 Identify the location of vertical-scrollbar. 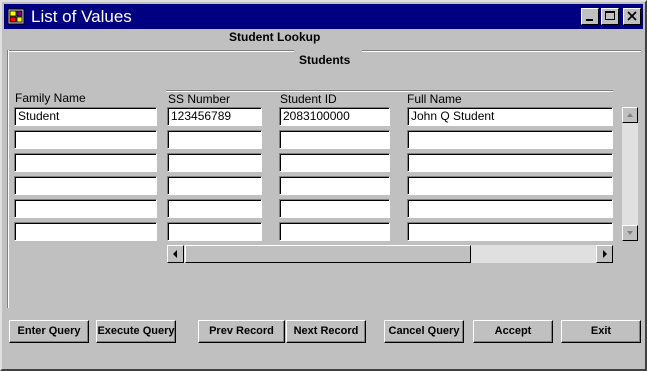
(630, 174).